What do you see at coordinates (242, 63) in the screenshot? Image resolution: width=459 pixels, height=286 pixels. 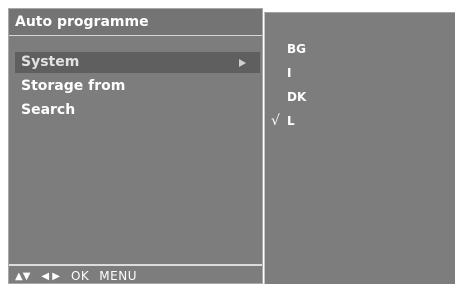 I see `submenu-arrow-icon` at bounding box center [242, 63].